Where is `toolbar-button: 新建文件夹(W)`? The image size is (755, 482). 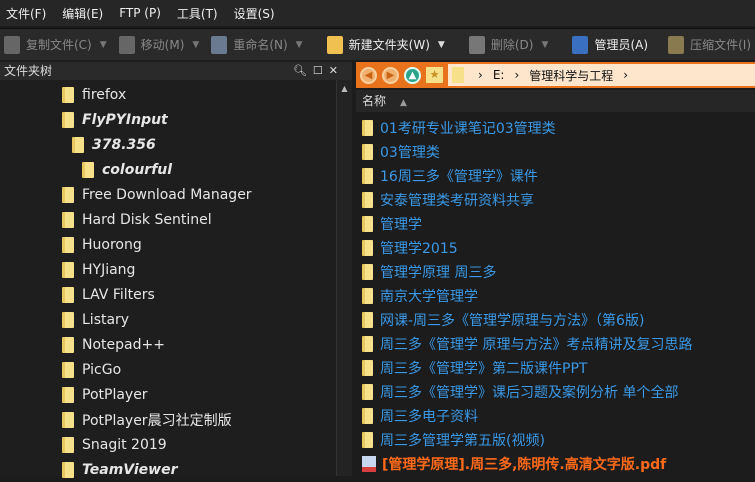 toolbar-button: 新建文件夹(W) is located at coordinates (378, 45).